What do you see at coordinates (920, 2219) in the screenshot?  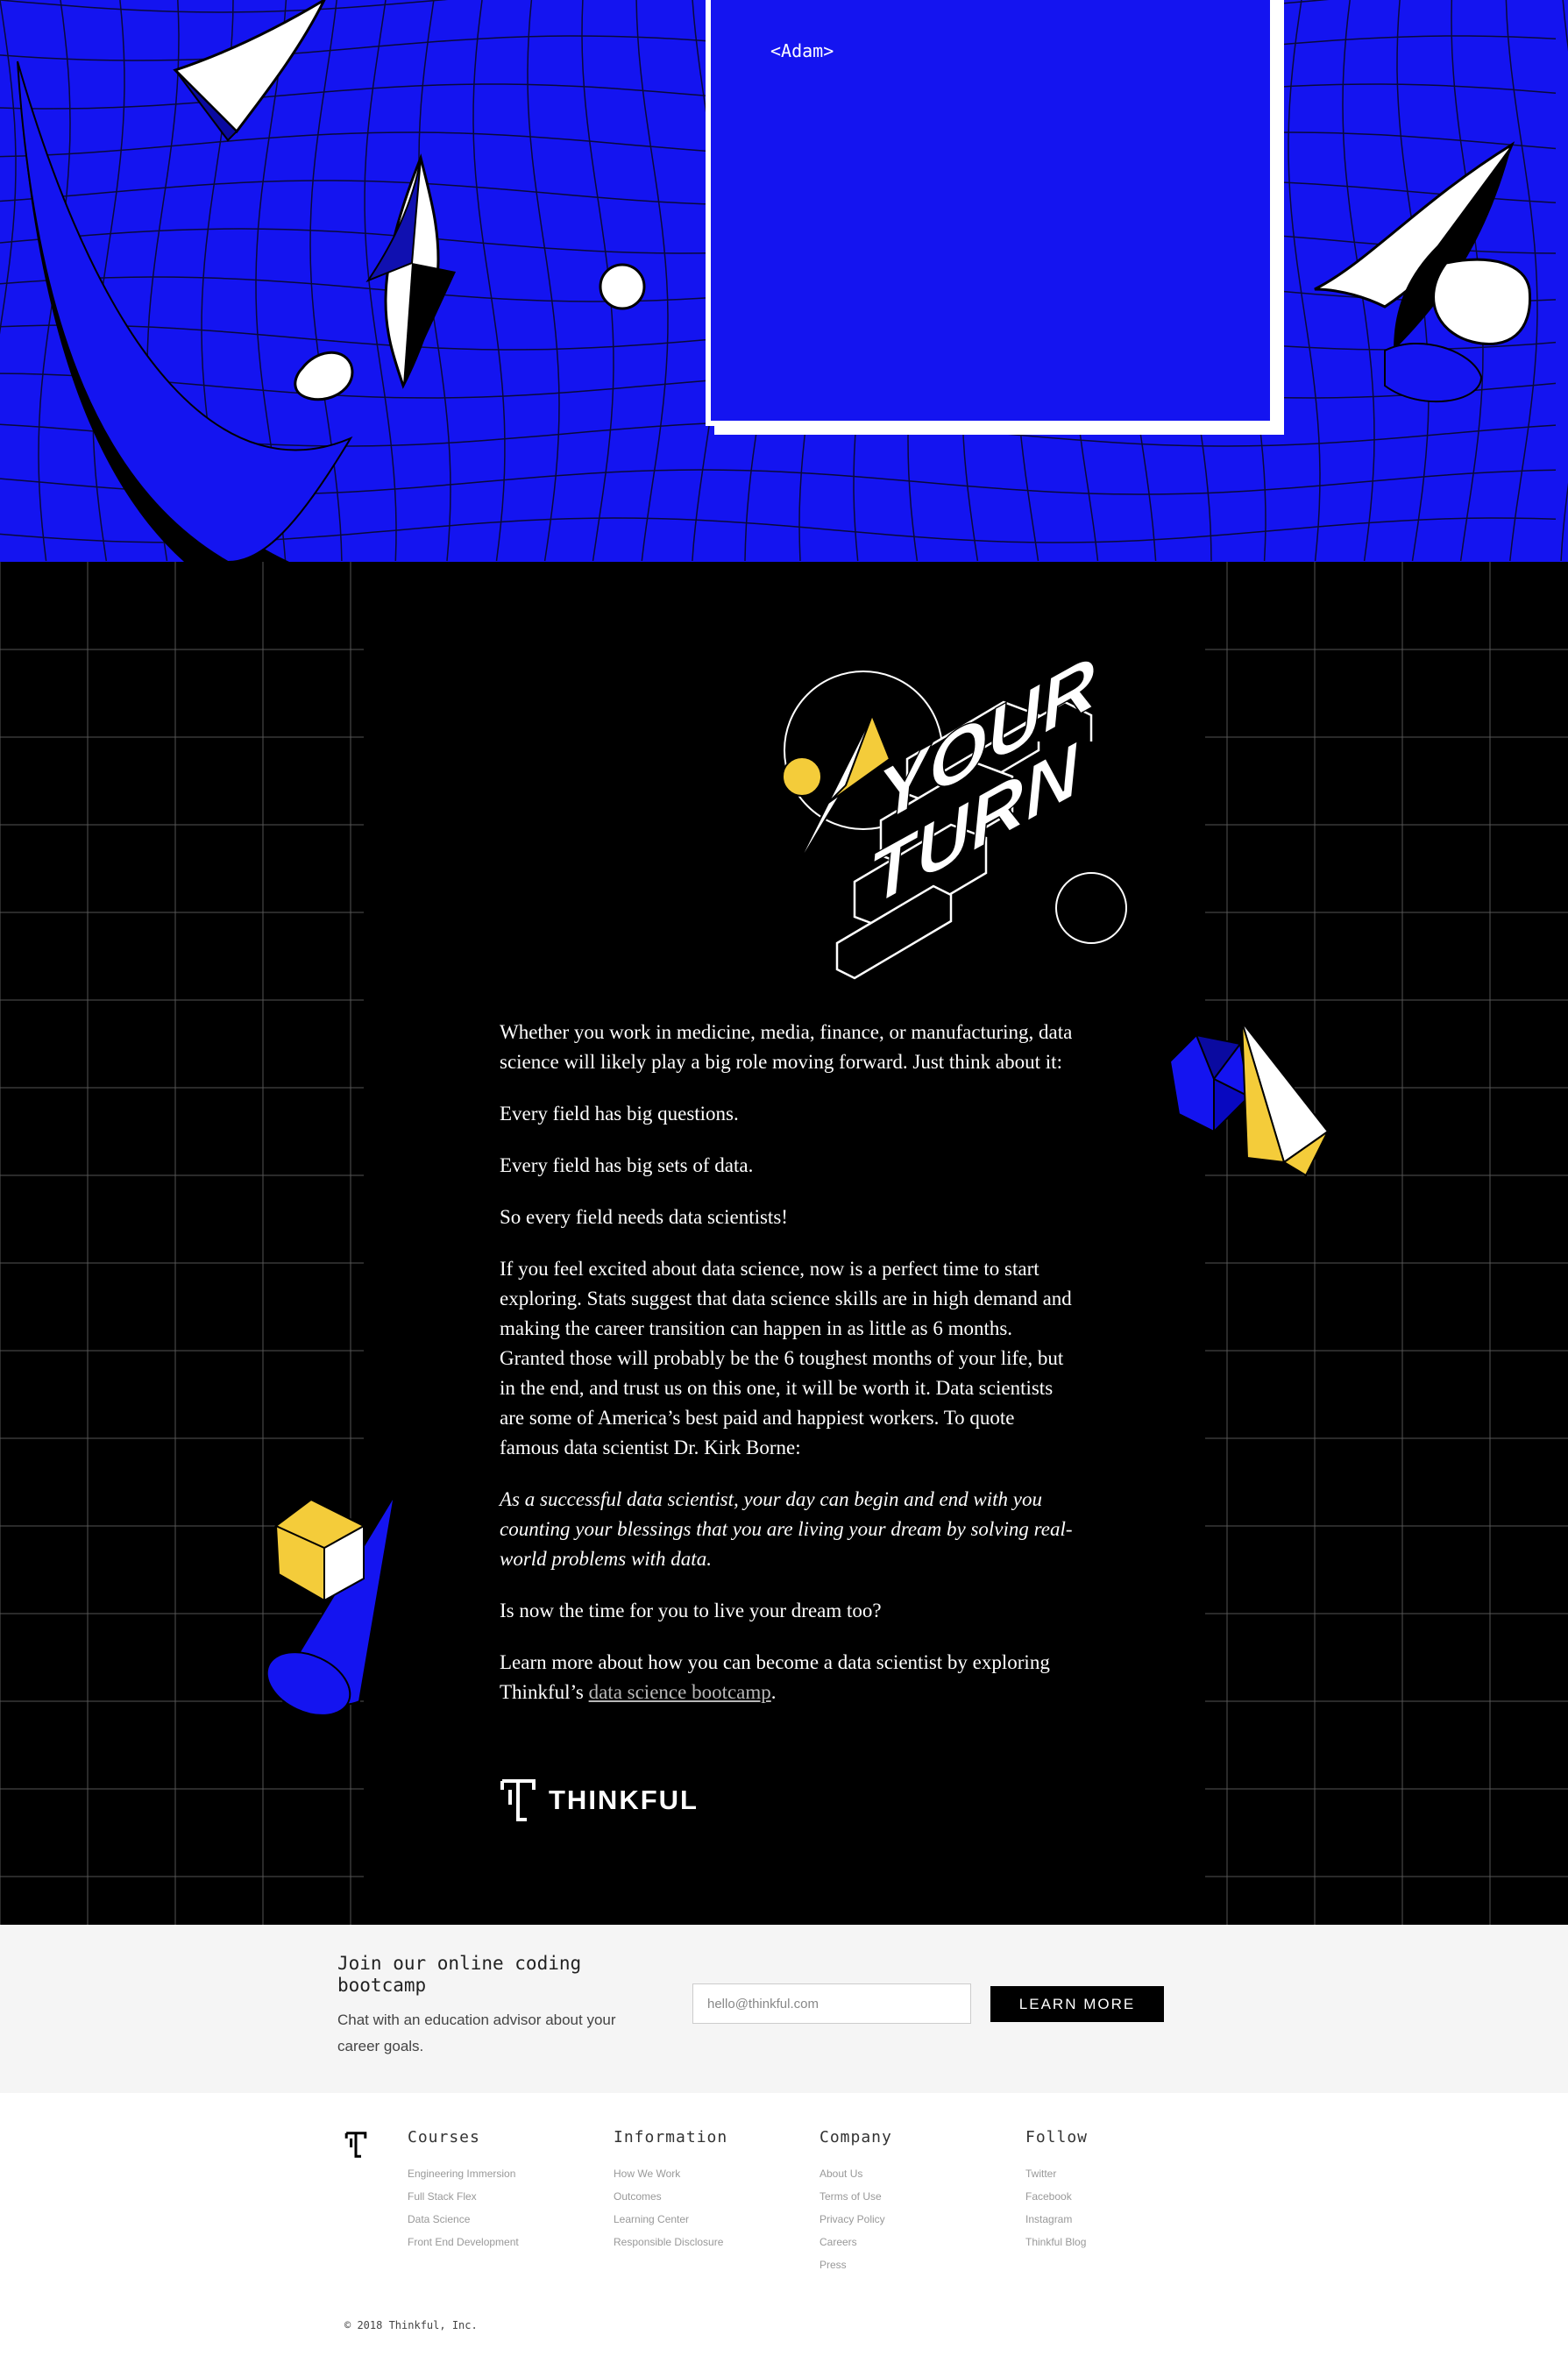 I see `footer-link: Privacy Policy` at bounding box center [920, 2219].